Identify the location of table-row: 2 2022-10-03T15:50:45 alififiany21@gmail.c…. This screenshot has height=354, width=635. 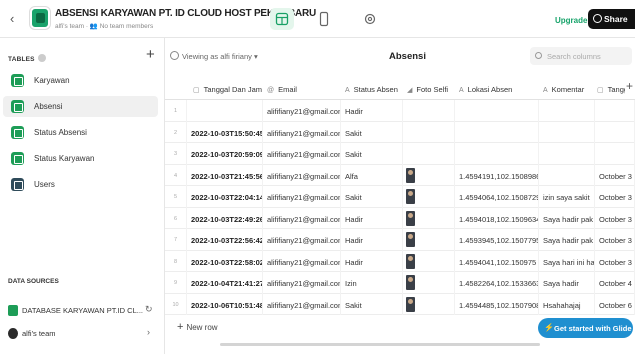
(400, 132).